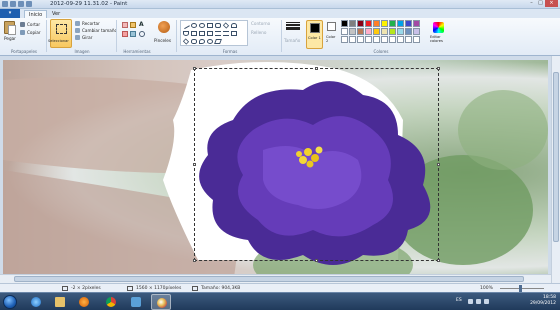 Image resolution: width=560 pixels, height=310 pixels. What do you see at coordinates (202, 41) in the screenshot?
I see `callout-shape-icon` at bounding box center [202, 41].